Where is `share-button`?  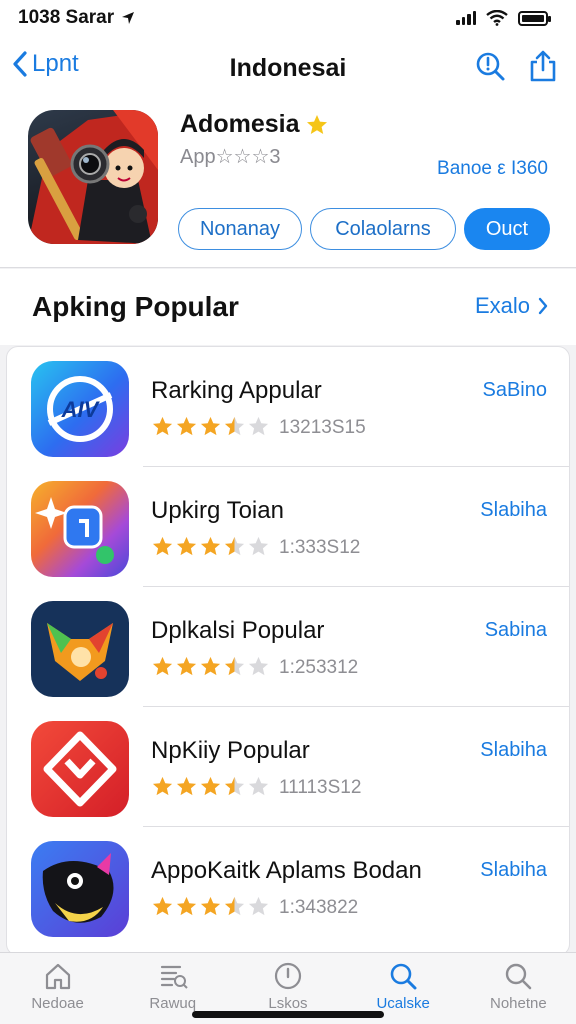
share-button is located at coordinates (543, 68).